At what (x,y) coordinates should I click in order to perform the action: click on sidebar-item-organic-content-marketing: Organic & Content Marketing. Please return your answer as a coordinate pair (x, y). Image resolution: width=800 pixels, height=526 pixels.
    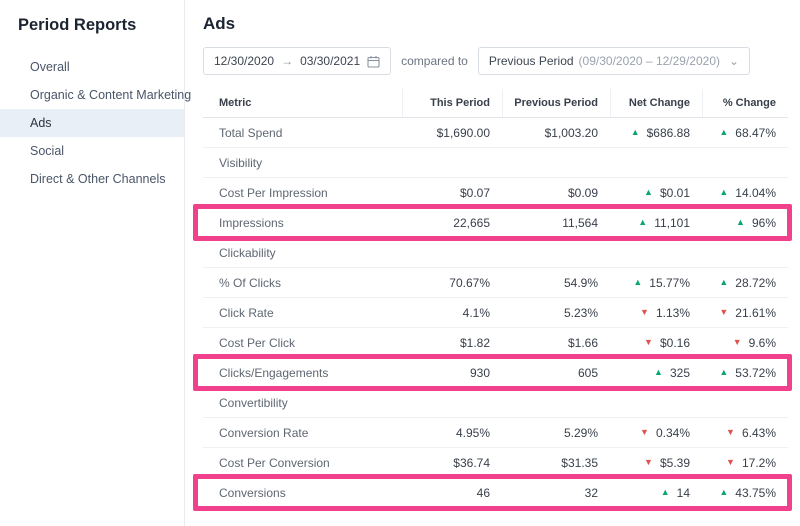
    Looking at the image, I should click on (95, 95).